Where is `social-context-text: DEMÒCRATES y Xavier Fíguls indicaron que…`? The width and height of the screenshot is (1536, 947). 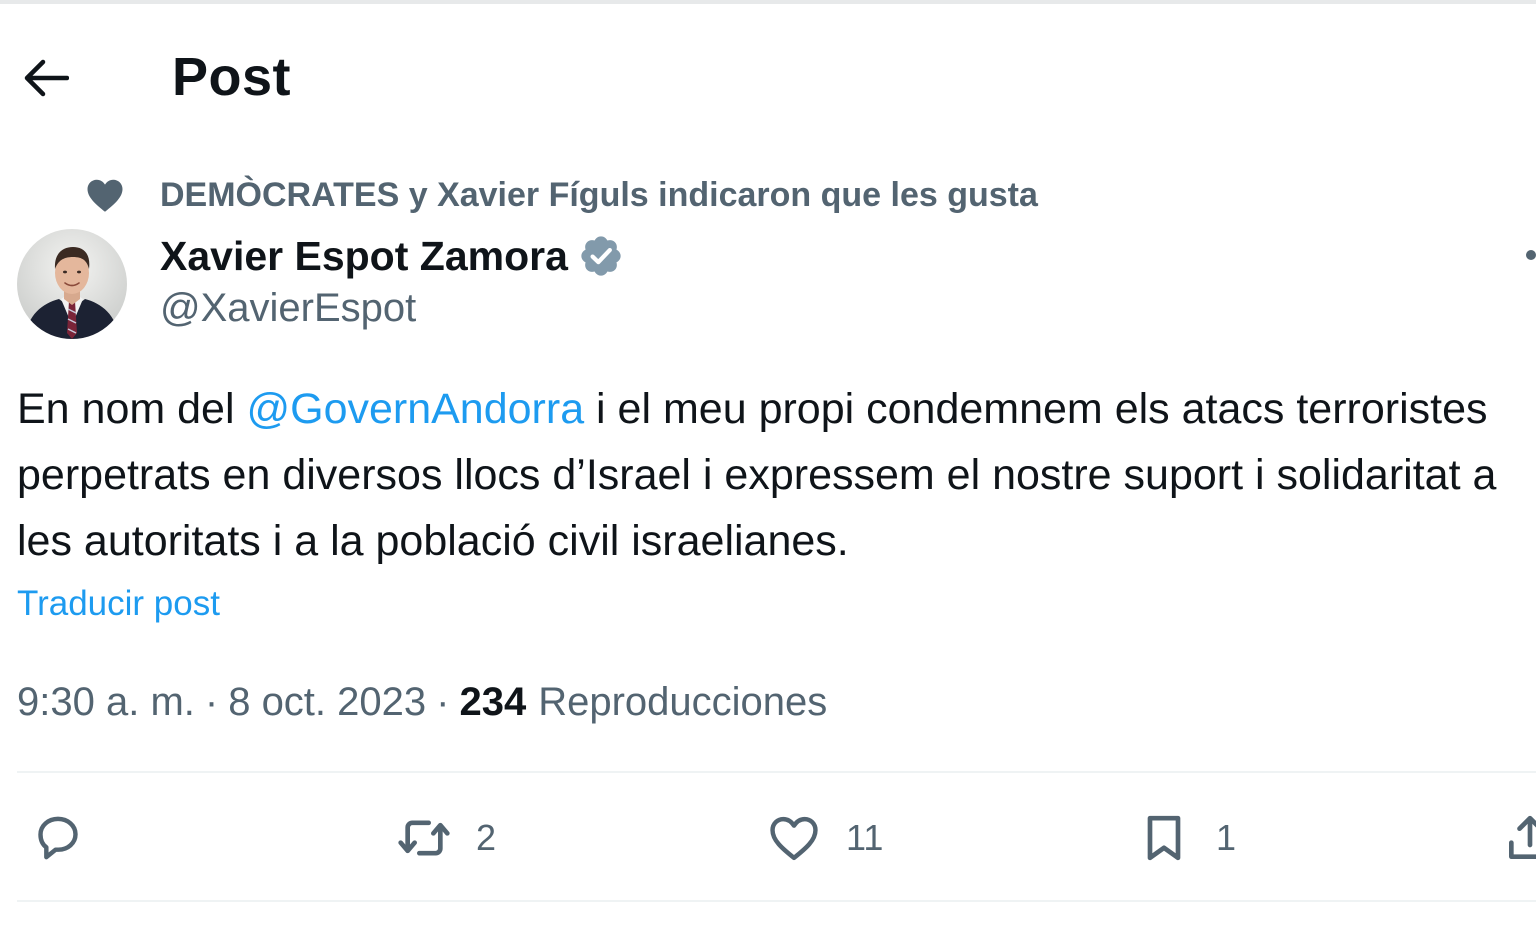 social-context-text: DEMÒCRATES y Xavier Fíguls indicaron que… is located at coordinates (599, 194).